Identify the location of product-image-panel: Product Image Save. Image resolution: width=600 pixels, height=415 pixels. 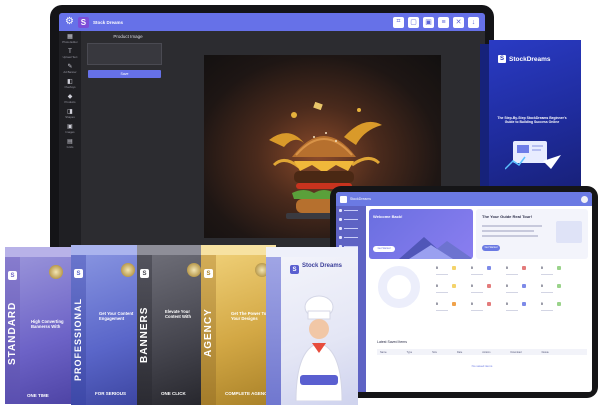
(128, 56).